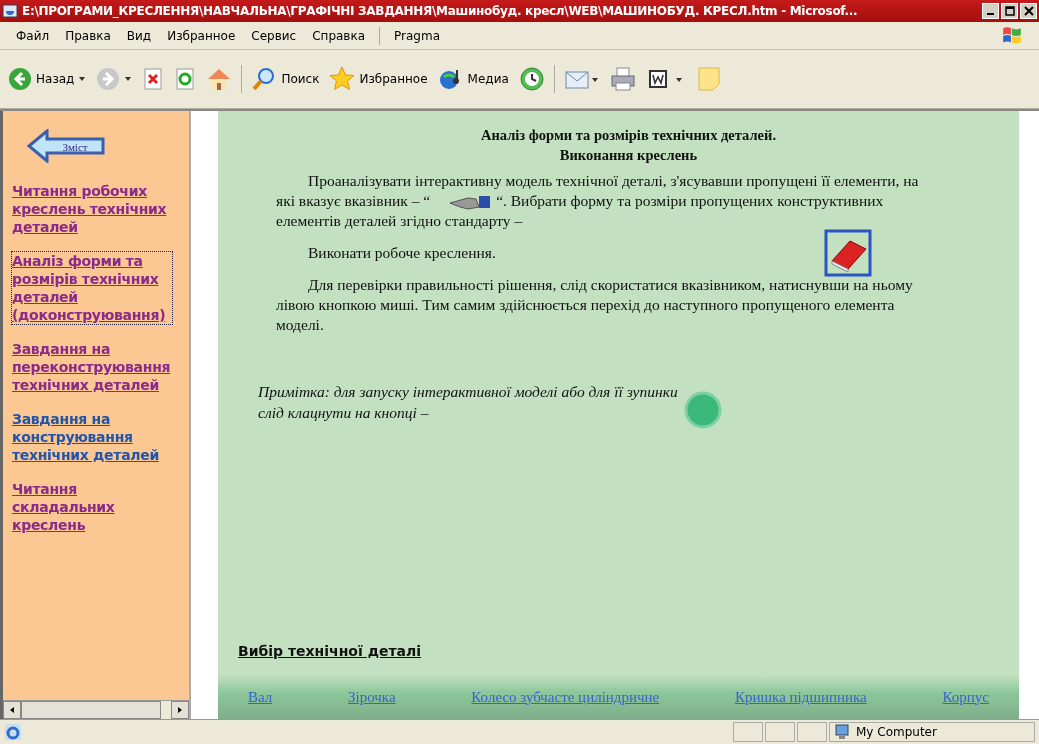  What do you see at coordinates (468, 403) in the screenshot?
I see `note-text: Примітка: для запуску інтерактивної моделі або для її зупинки слід клацнути на кнопці –` at bounding box center [468, 403].